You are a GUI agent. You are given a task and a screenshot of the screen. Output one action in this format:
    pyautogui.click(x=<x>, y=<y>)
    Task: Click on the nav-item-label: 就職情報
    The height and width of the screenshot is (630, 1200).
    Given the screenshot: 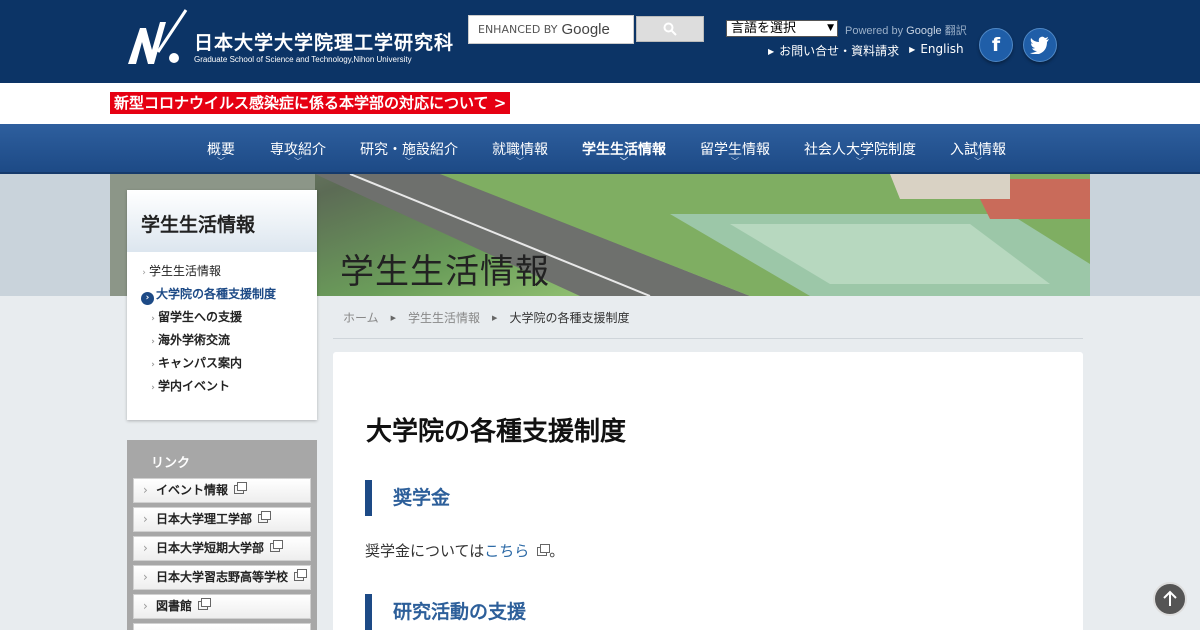 What is the action you would take?
    pyautogui.click(x=520, y=150)
    